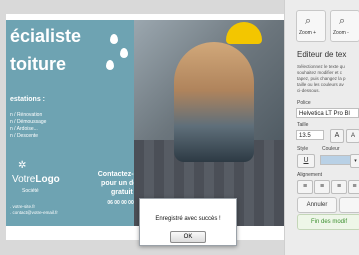  I want to click on align-center-button: ≡, so click(322, 187).